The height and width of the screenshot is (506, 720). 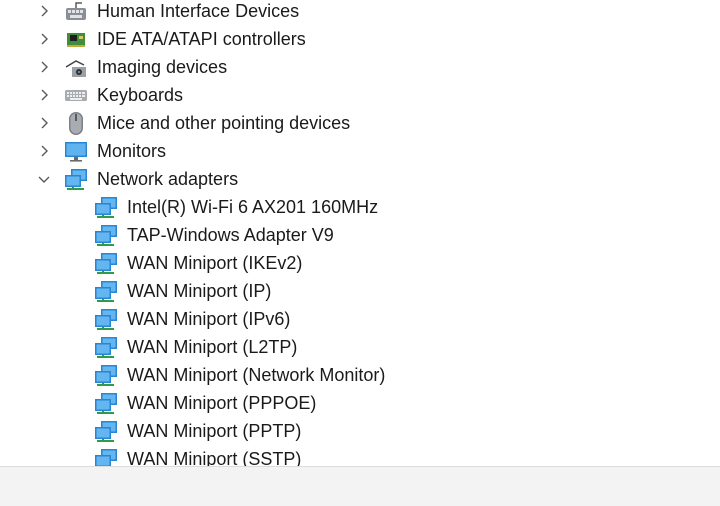 I want to click on tree-item-label: Imaging devices, so click(x=162, y=67).